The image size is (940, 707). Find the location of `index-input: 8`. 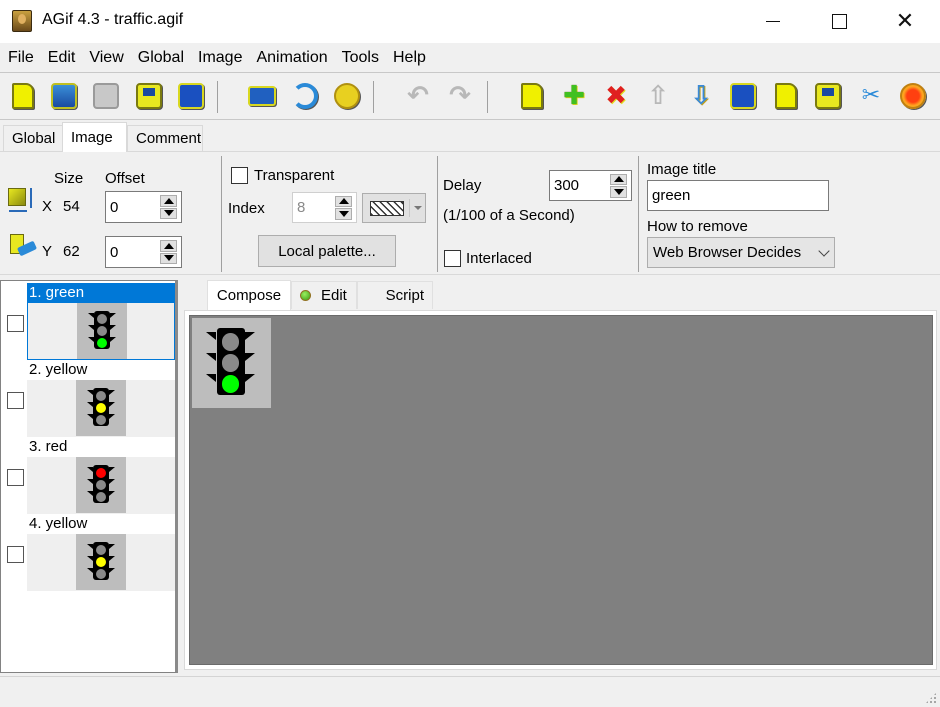

index-input: 8 is located at coordinates (324, 207).